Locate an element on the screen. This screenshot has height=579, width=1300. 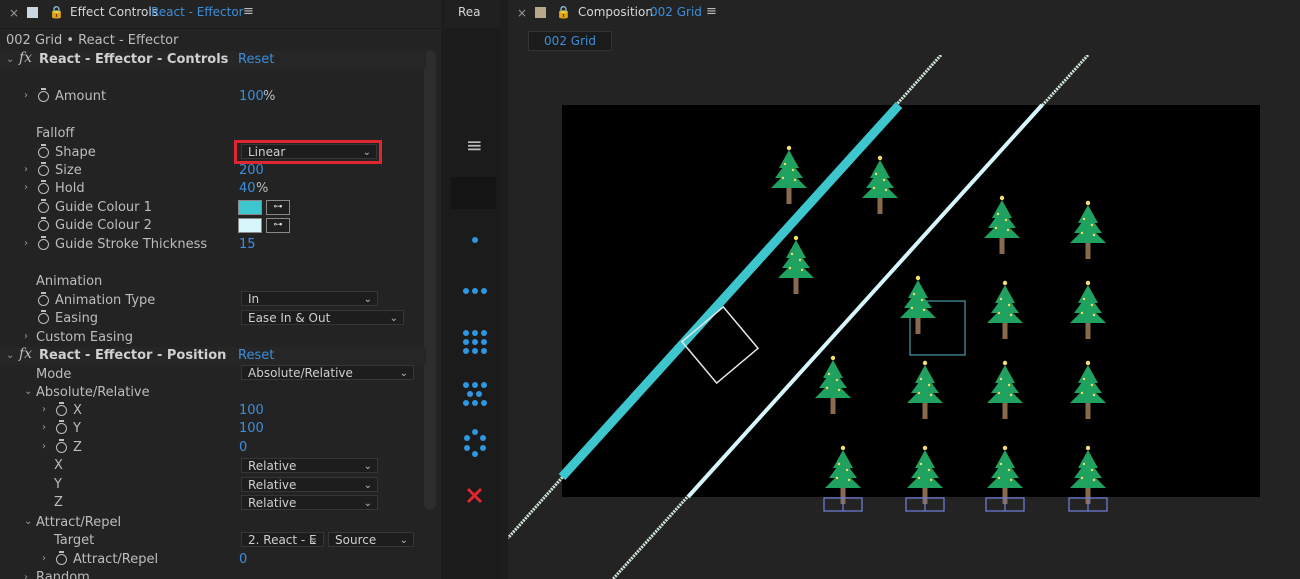
target-source-dropdown: Source ⌄ is located at coordinates (371, 539).